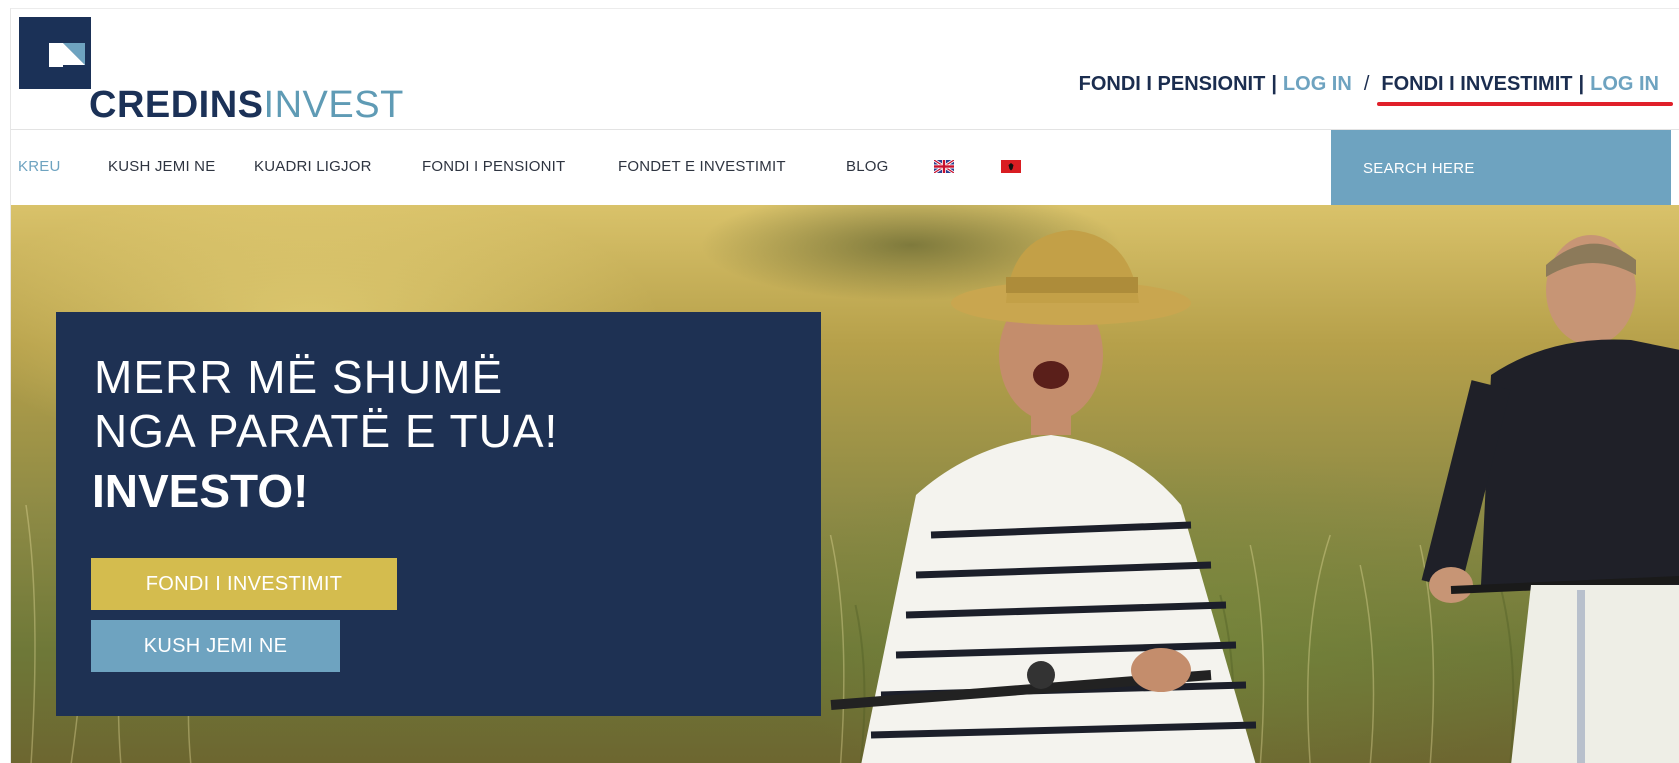  I want to click on hero-heading-line1: MERR MË SHUMË, so click(299, 377).